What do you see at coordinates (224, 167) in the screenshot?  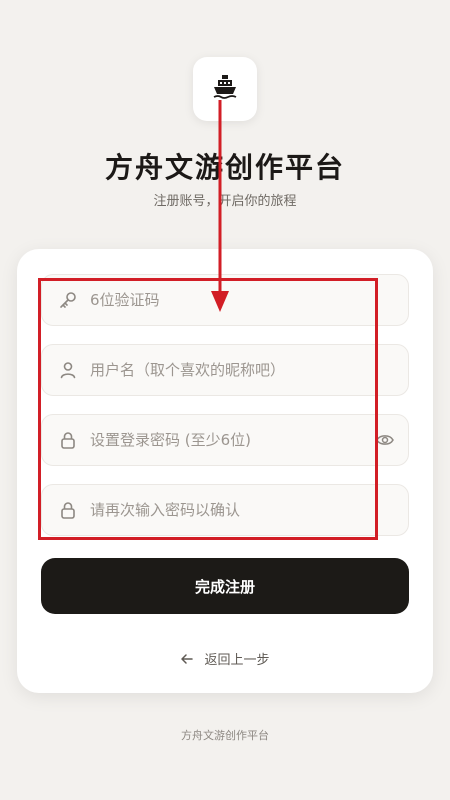 I see `page-title: 方舟文游创作平台` at bounding box center [224, 167].